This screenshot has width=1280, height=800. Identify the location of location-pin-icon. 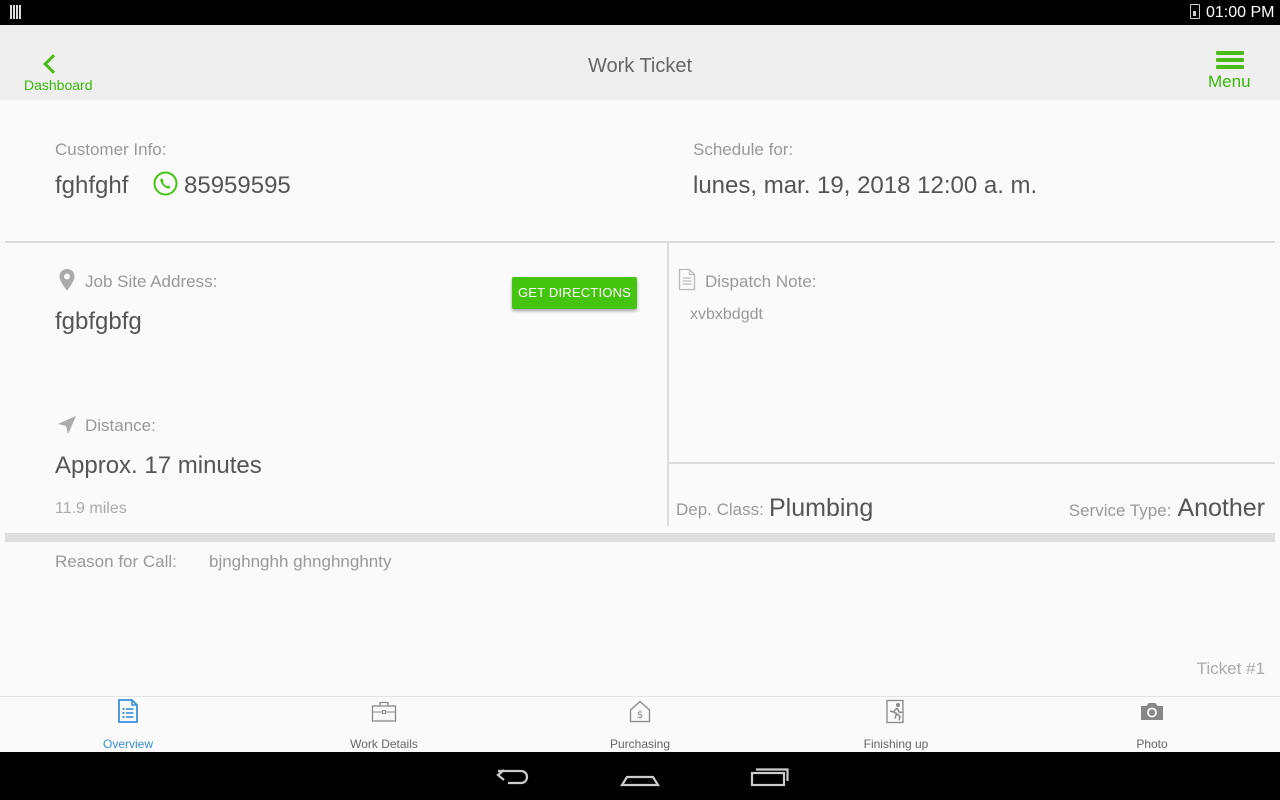
(67, 280).